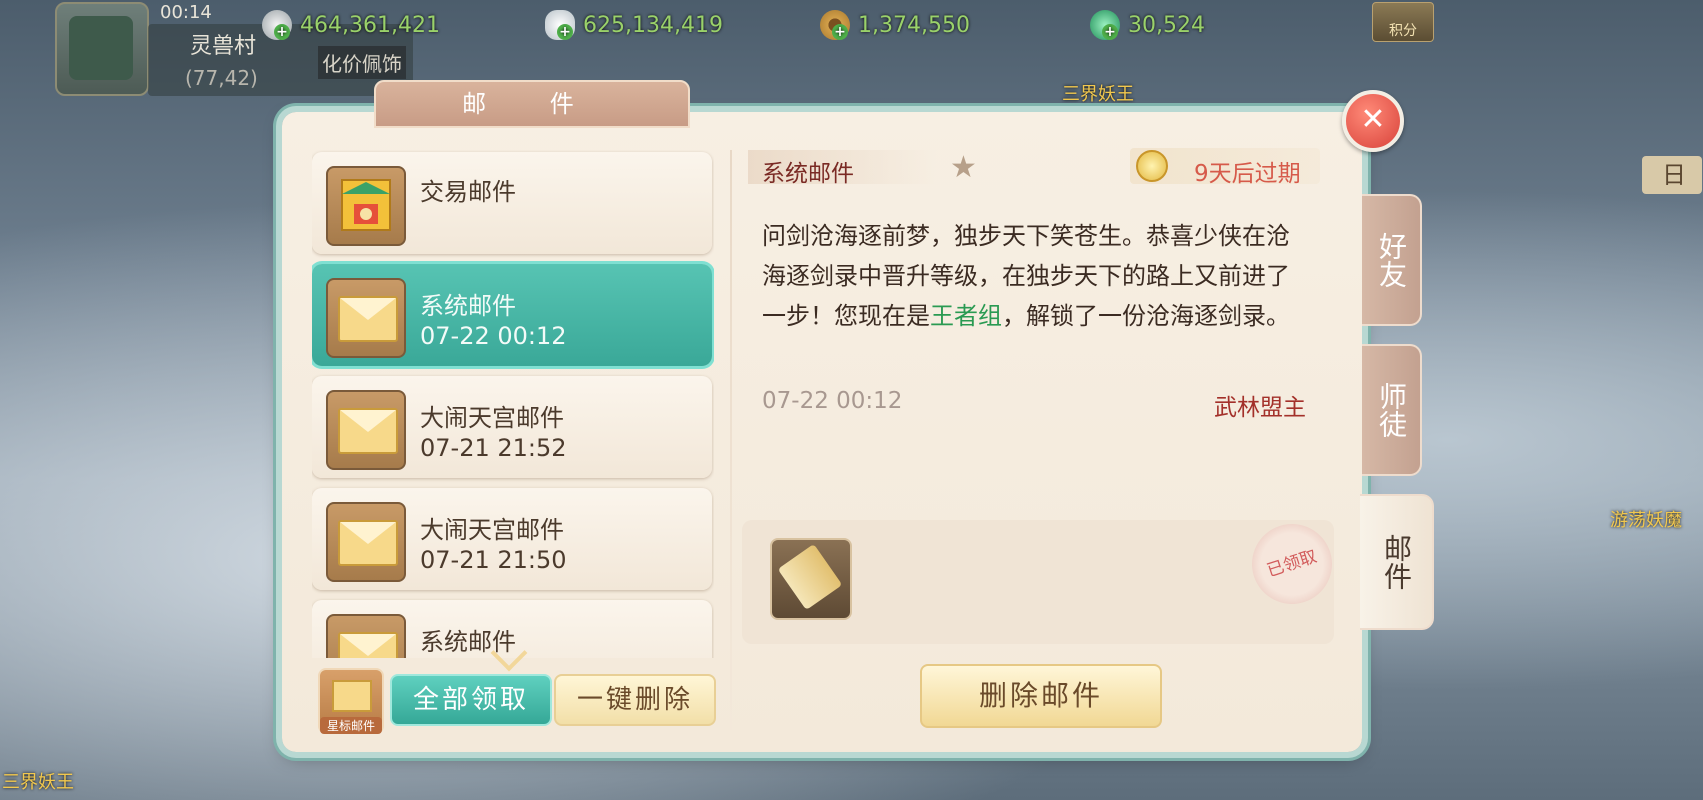 This screenshot has height=800, width=1703. I want to click on tab-mail: 邮件, so click(1397, 562).